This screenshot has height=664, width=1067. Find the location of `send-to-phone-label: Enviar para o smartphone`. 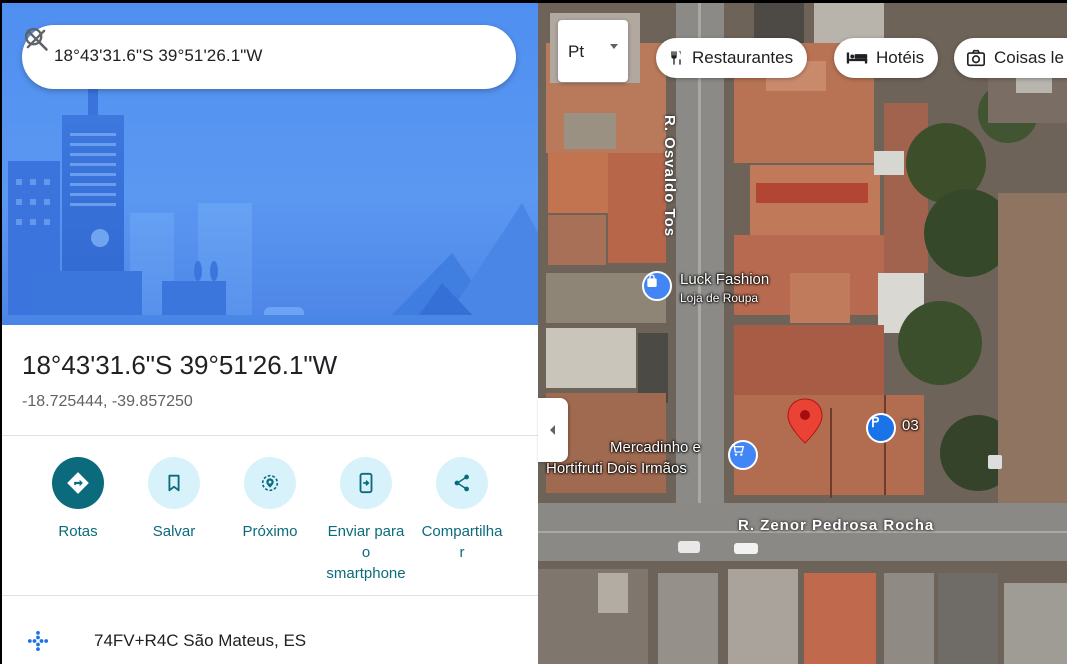

send-to-phone-label: Enviar para o smartphone is located at coordinates (366, 552).